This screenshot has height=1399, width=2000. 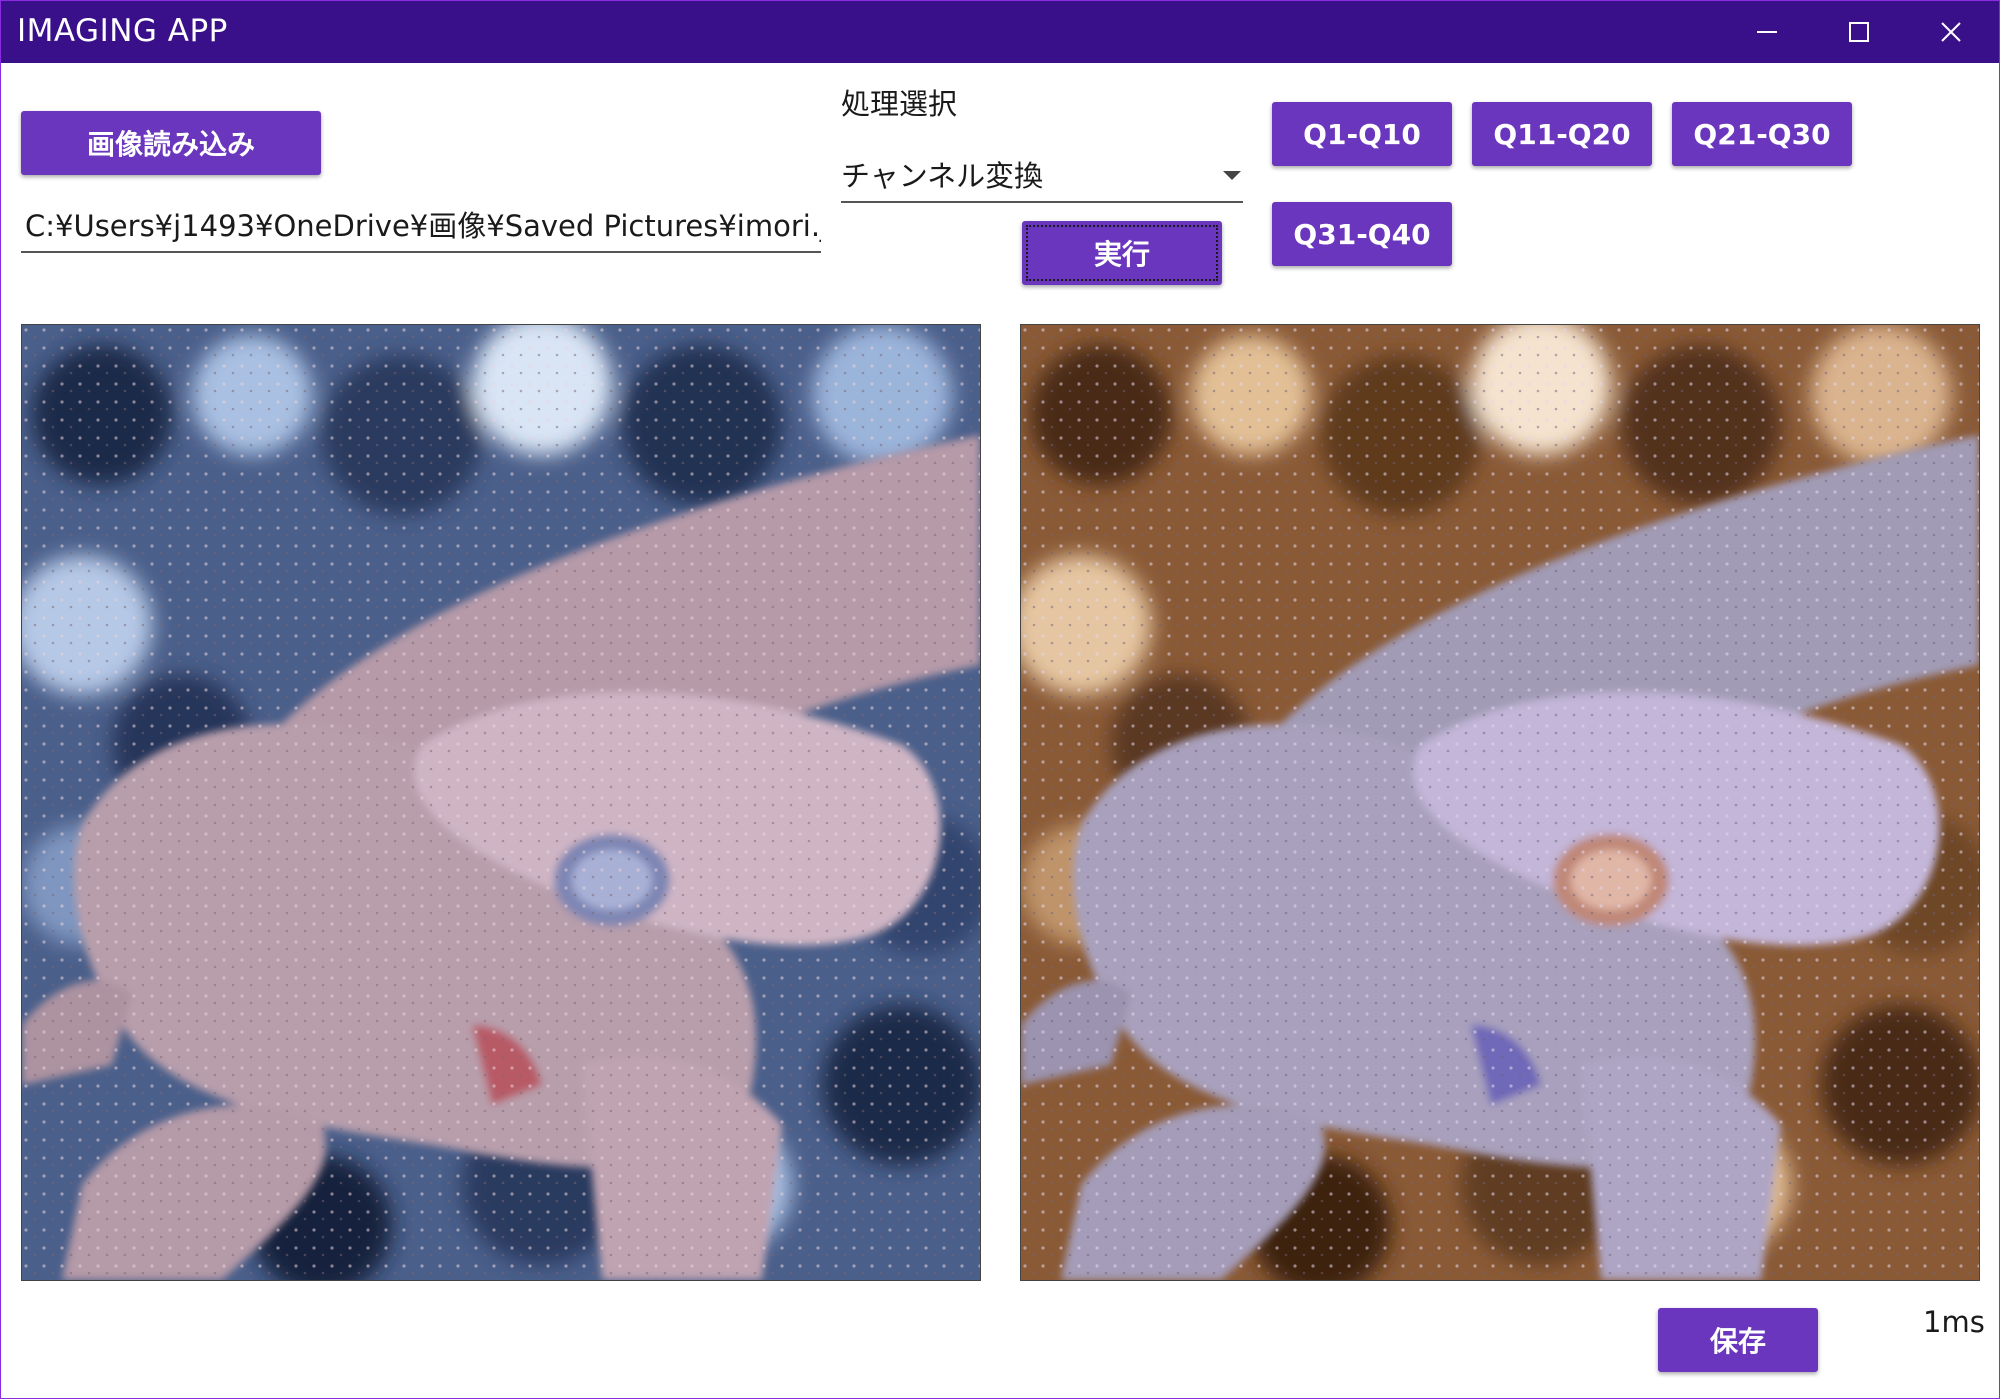 I want to click on process-select-label: 処理選択, so click(x=899, y=104).